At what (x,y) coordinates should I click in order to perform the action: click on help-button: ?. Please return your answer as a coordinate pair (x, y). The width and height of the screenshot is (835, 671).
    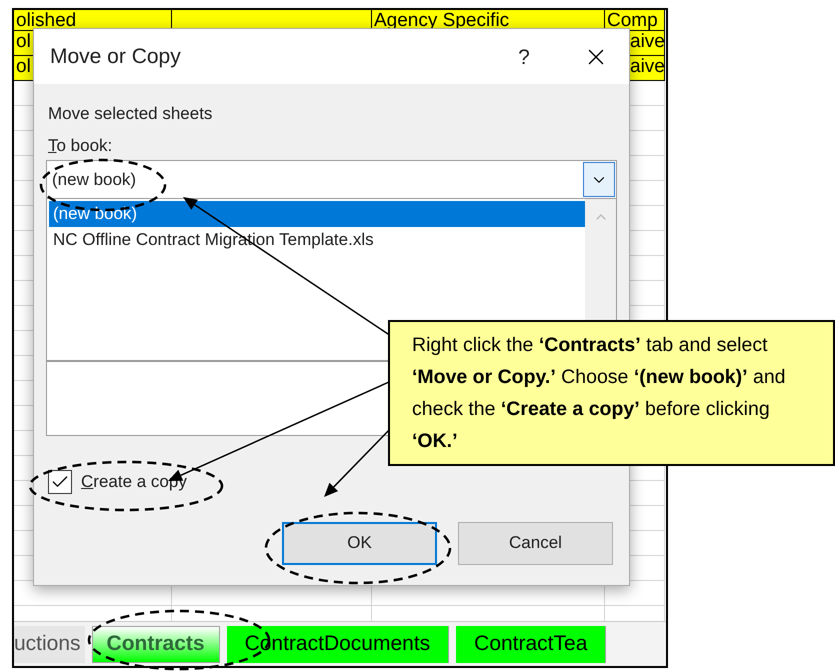
    Looking at the image, I should click on (524, 57).